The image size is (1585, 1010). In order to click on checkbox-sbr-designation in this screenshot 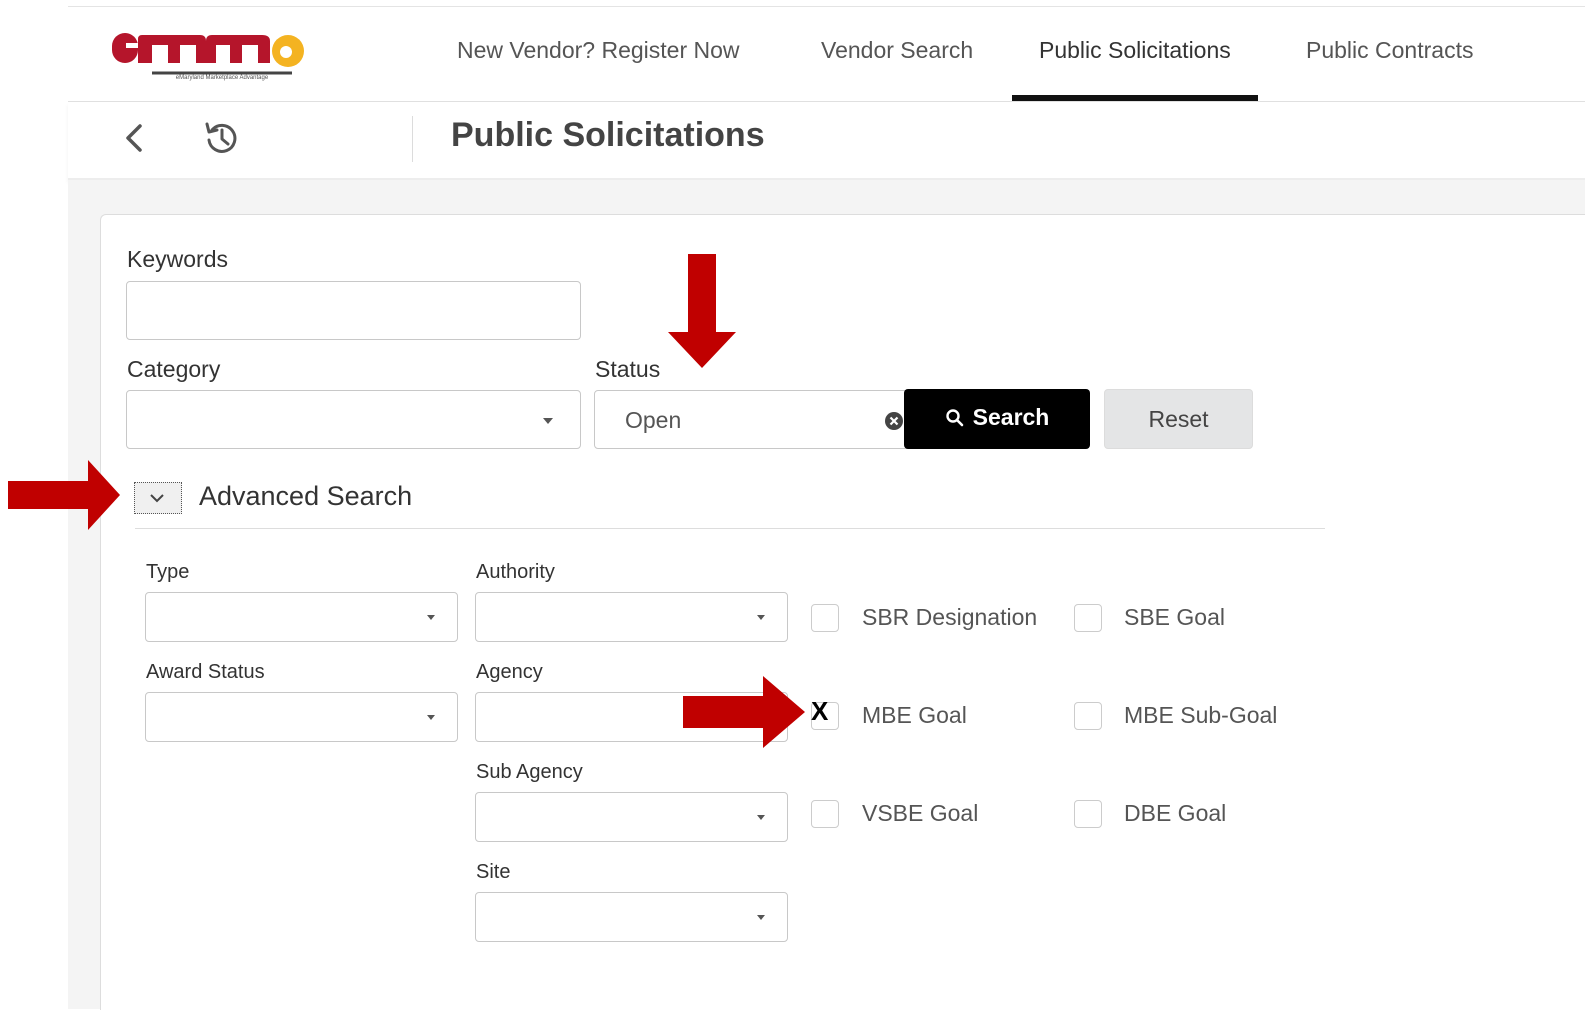, I will do `click(825, 618)`.